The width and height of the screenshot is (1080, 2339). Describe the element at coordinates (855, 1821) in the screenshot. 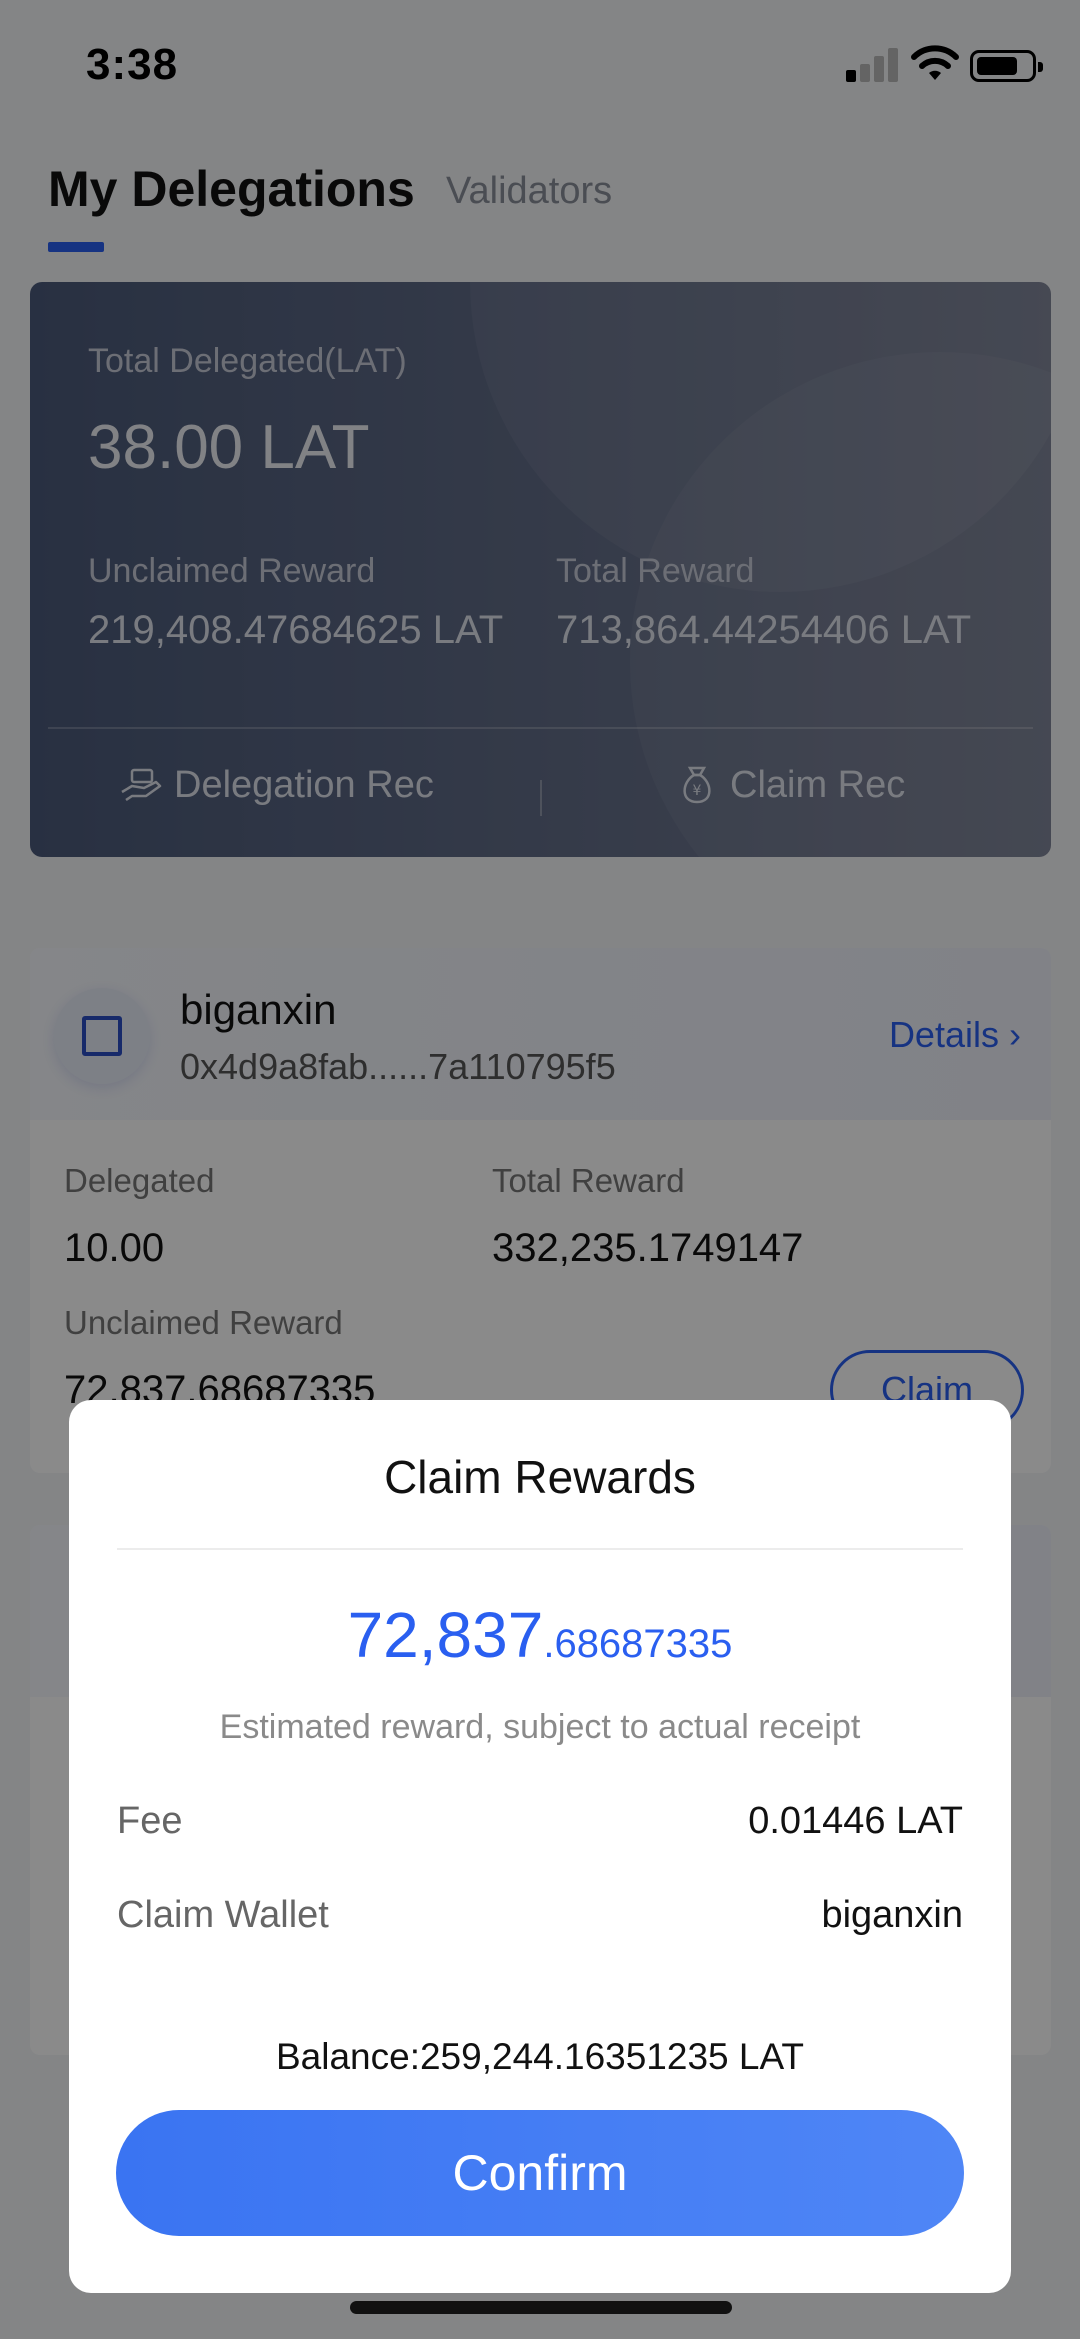

I see `fee-value: 0.01446 LAT` at that location.